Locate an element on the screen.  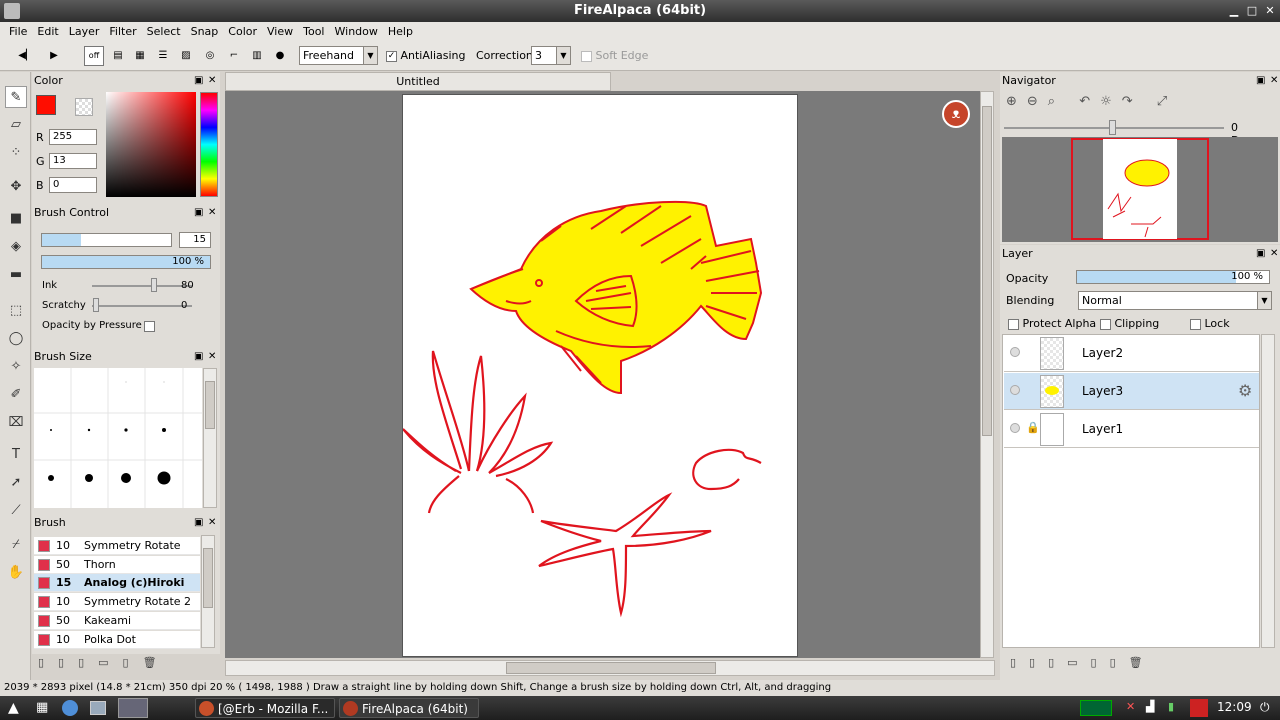
show-desktop-icon is located at coordinates (98, 708).